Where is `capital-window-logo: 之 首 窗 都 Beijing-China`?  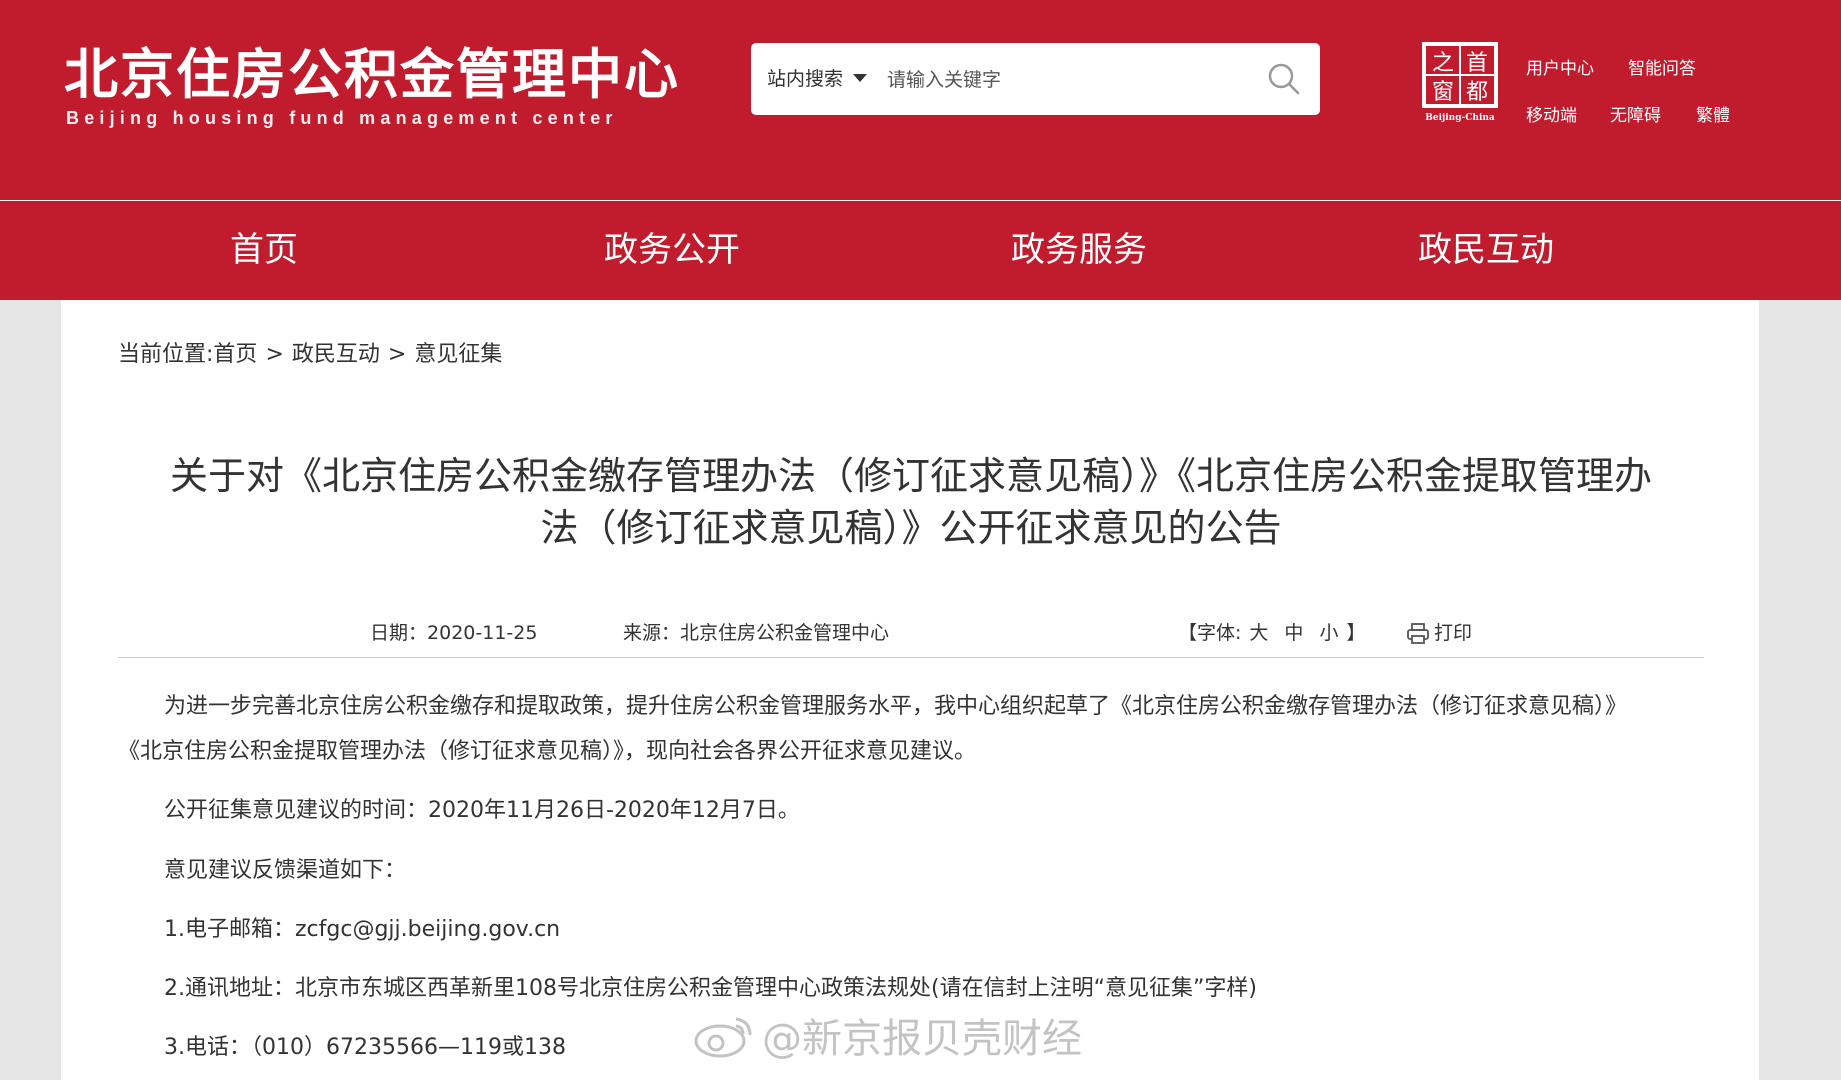 capital-window-logo: 之 首 窗 都 Beijing-China is located at coordinates (1460, 82).